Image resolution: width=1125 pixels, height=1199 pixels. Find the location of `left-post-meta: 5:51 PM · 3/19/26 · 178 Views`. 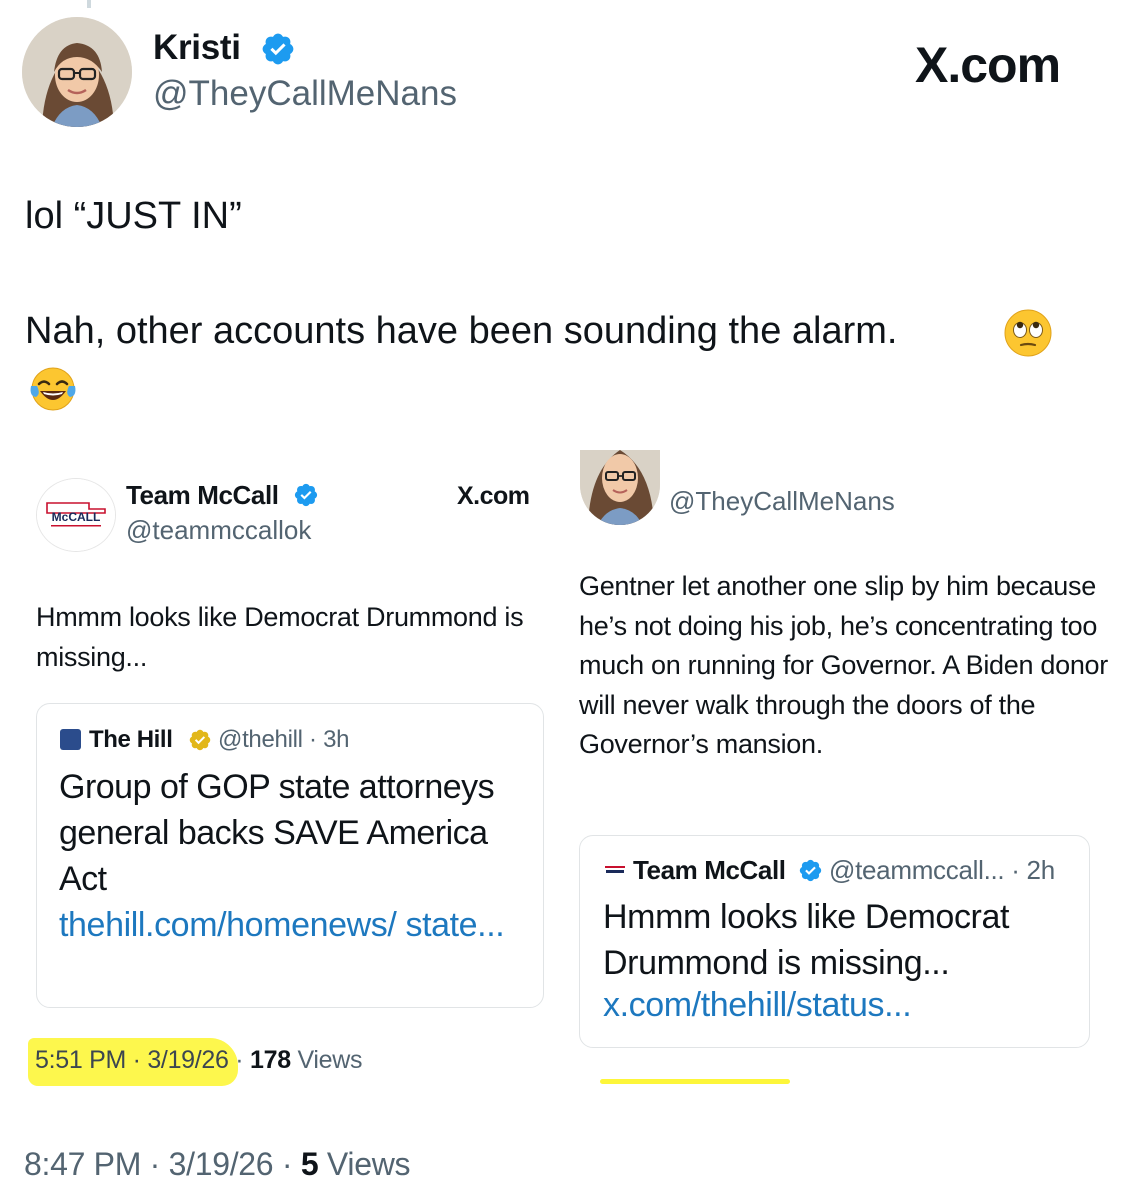

left-post-meta: 5:51 PM · 3/19/26 · 178 Views is located at coordinates (199, 1060).